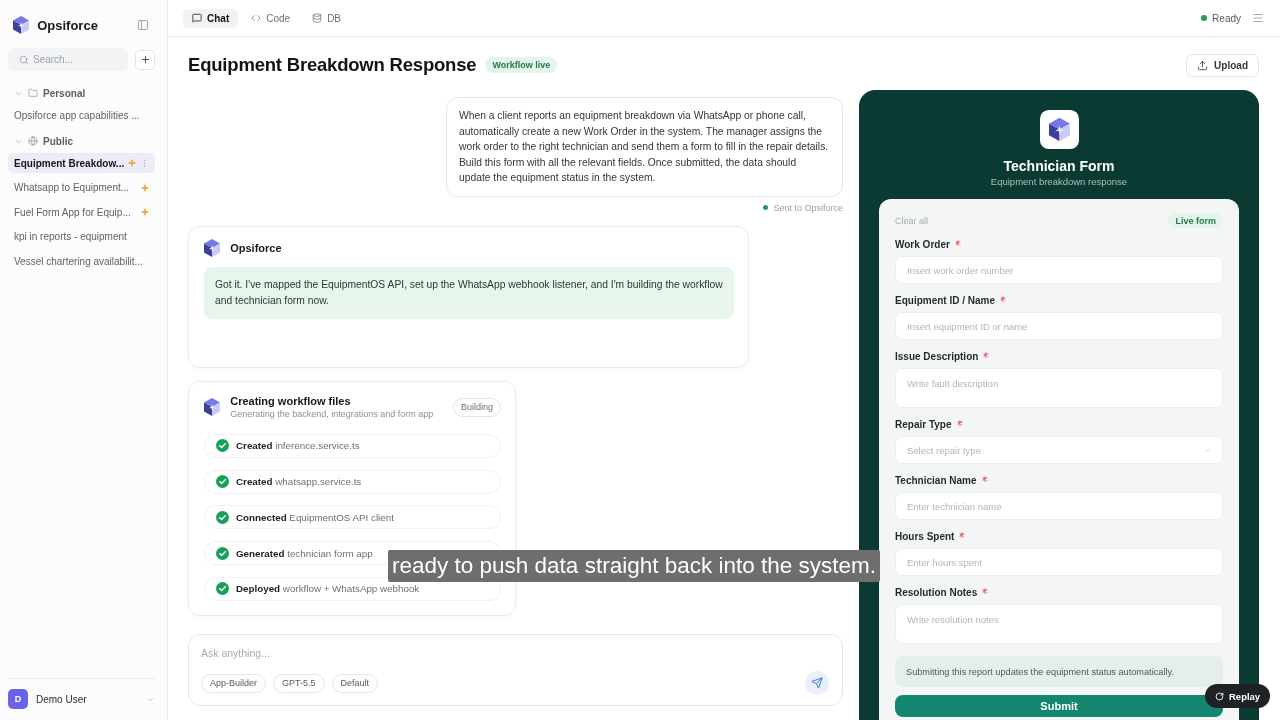 Image resolution: width=1280 pixels, height=720 pixels. I want to click on task-title: Creating workflow files, so click(291, 400).